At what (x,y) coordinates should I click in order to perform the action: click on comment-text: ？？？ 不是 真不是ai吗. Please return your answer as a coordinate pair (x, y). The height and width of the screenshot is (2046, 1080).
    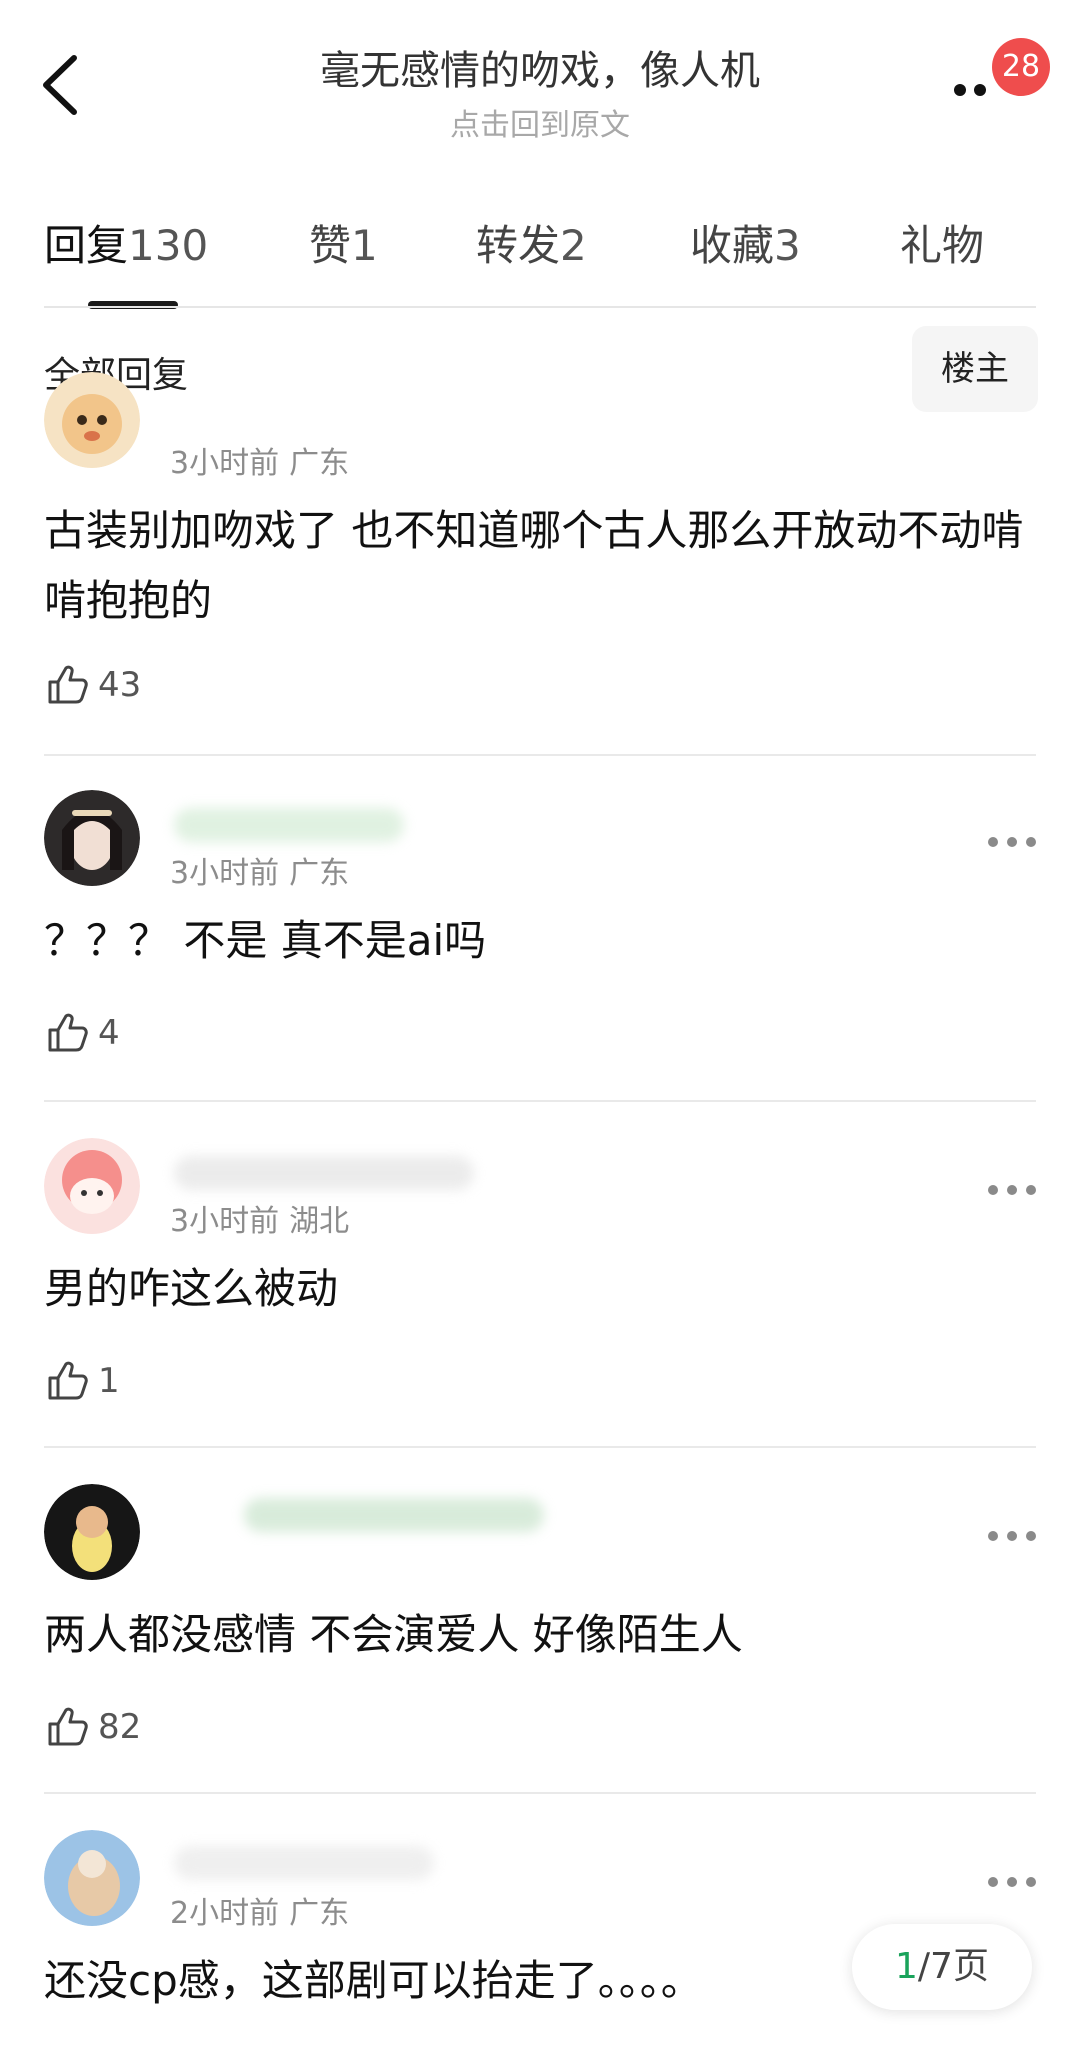
    Looking at the image, I should click on (265, 940).